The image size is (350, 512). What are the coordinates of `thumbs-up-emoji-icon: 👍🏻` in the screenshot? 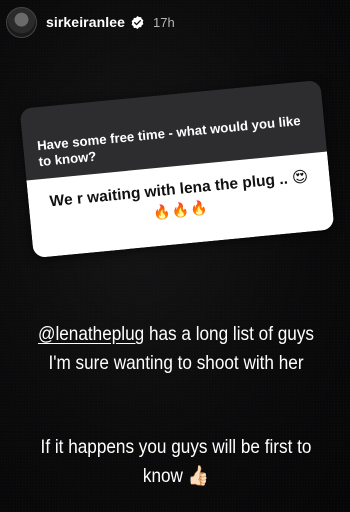 It's located at (198, 476).